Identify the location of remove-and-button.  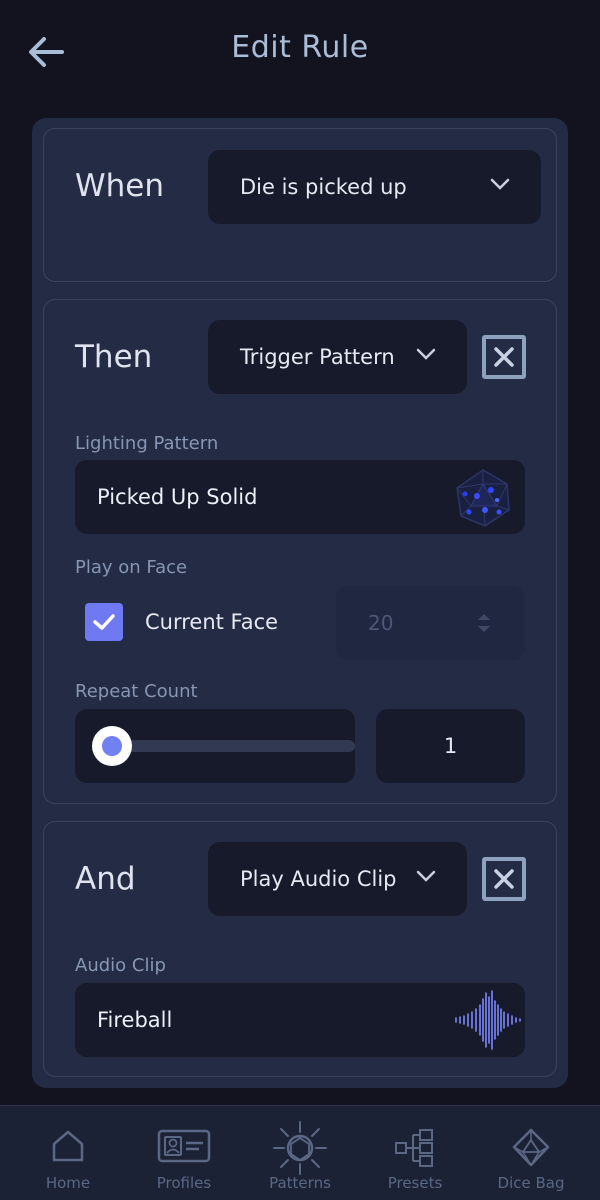
(504, 879).